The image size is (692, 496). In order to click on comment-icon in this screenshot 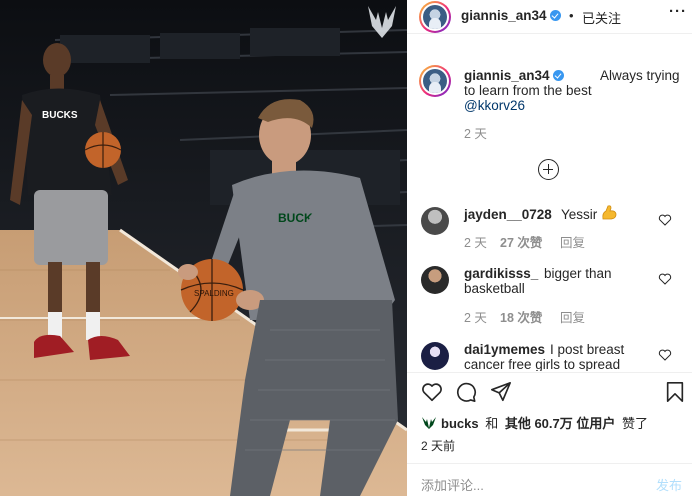, I will do `click(466, 392)`.